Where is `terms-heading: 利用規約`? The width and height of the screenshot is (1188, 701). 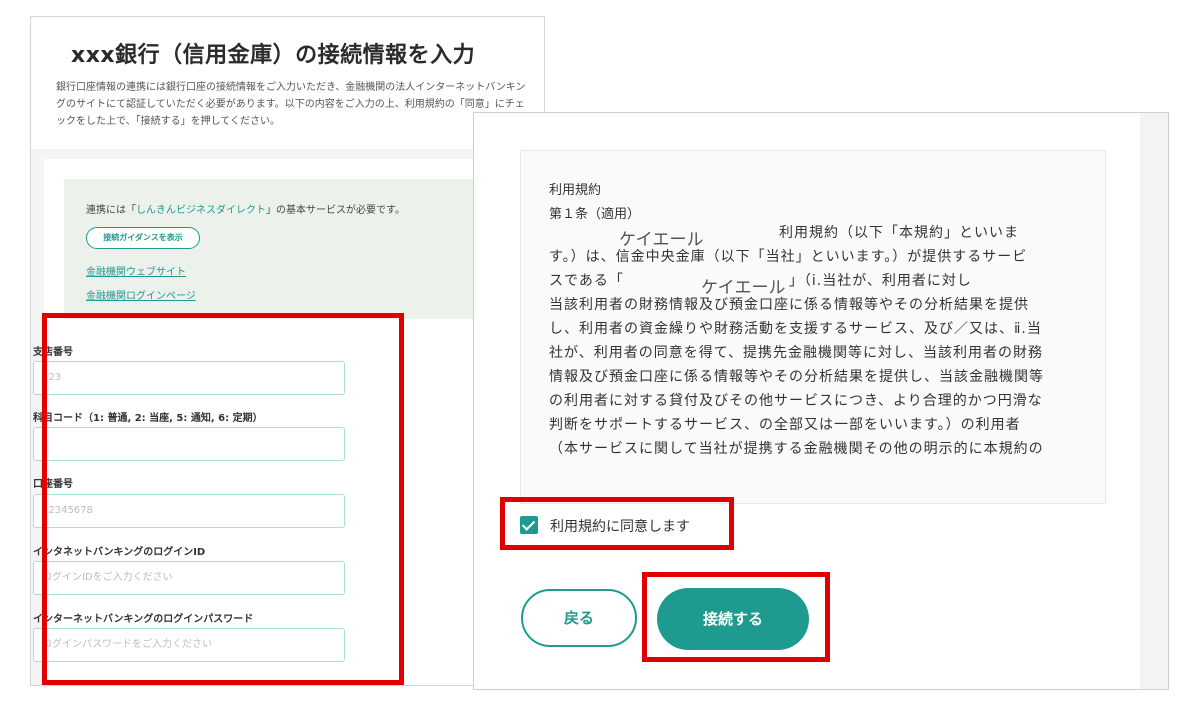 terms-heading: 利用規約 is located at coordinates (575, 190).